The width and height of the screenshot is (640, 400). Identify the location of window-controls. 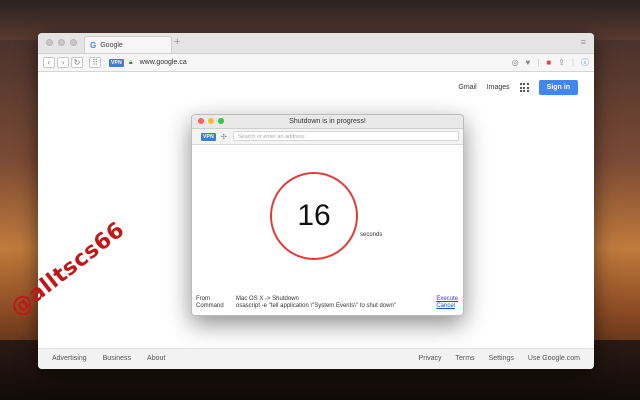
(61, 42).